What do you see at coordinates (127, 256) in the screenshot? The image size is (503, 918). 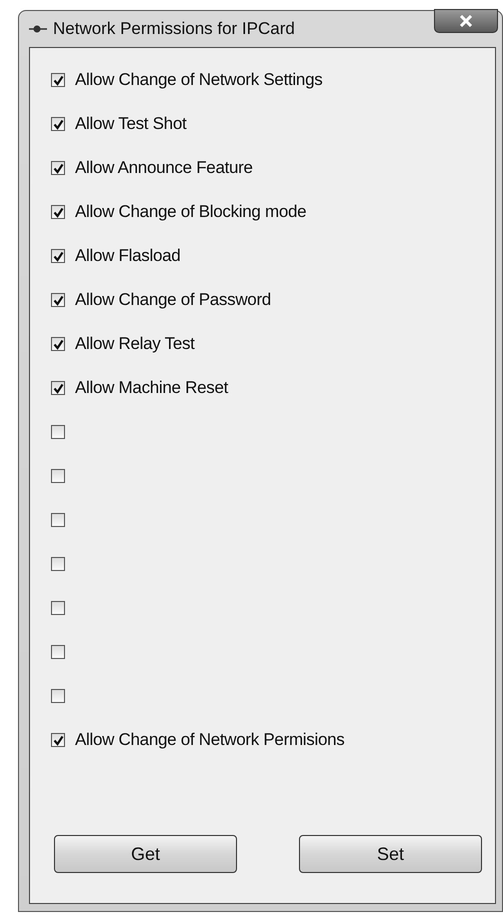 I see `checkbox-label: Allow Flasload` at bounding box center [127, 256].